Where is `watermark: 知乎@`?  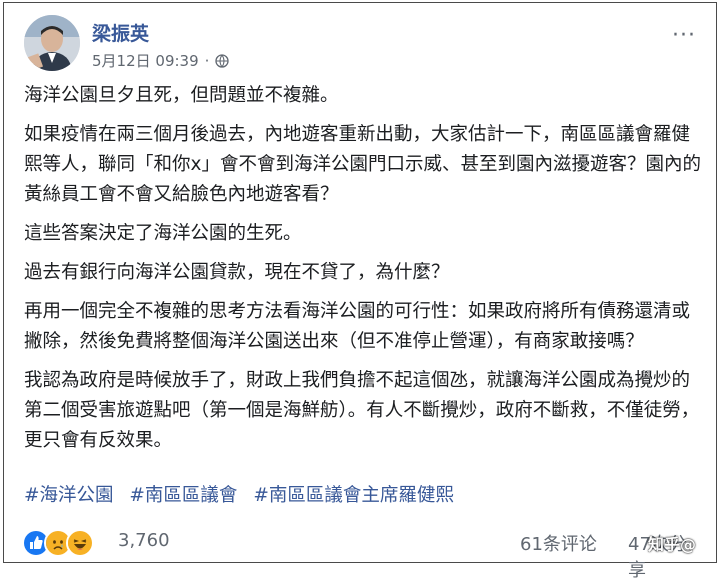 watermark: 知乎@ is located at coordinates (672, 544).